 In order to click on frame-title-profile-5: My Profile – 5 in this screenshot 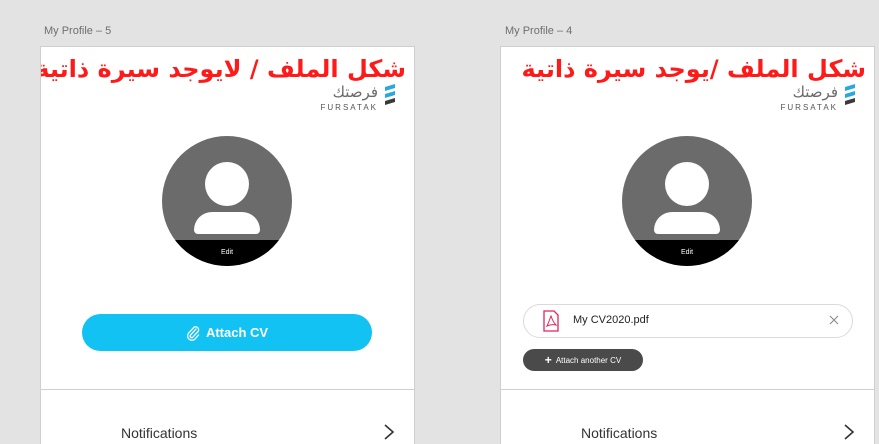, I will do `click(78, 31)`.